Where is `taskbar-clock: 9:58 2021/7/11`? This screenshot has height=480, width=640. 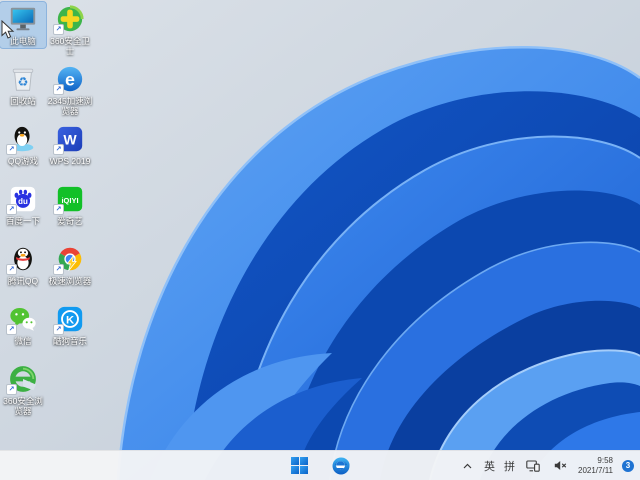
taskbar-clock: 9:58 2021/7/11 is located at coordinates (595, 465).